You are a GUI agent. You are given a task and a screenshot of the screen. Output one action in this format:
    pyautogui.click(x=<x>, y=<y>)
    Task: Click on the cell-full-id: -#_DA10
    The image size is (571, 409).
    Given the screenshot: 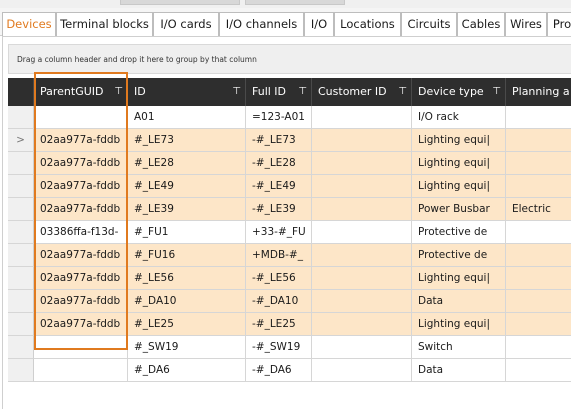 What is the action you would take?
    pyautogui.click(x=279, y=301)
    